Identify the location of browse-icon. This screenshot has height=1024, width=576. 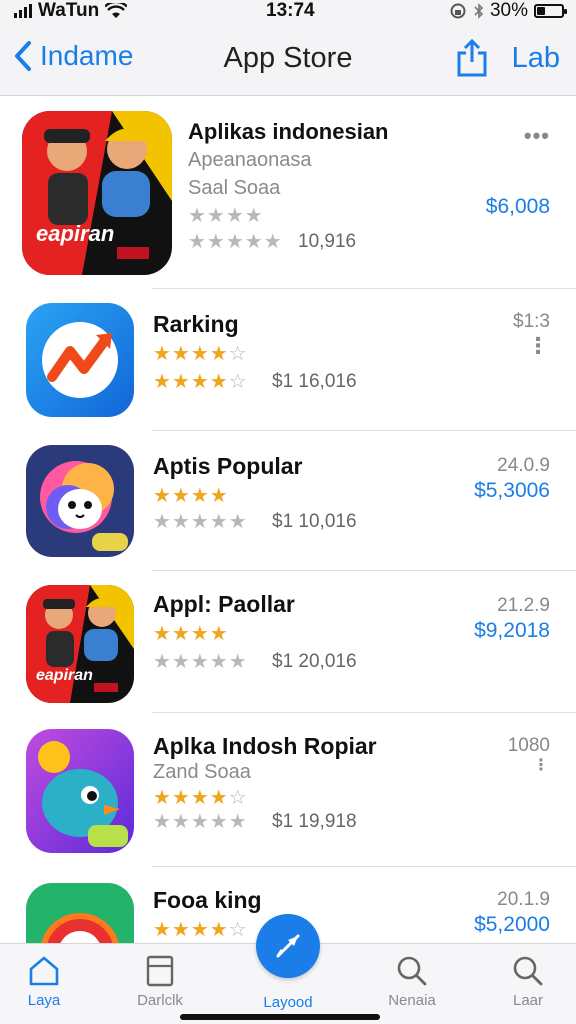
(160, 971).